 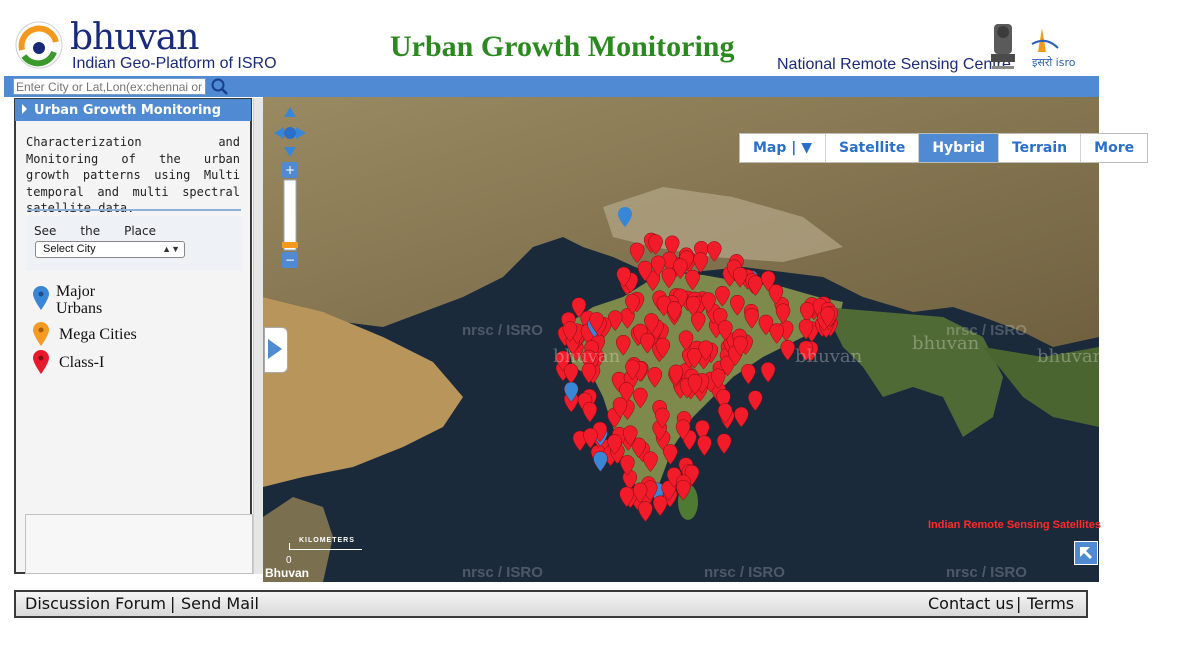 What do you see at coordinates (109, 86) in the screenshot?
I see `search-input` at bounding box center [109, 86].